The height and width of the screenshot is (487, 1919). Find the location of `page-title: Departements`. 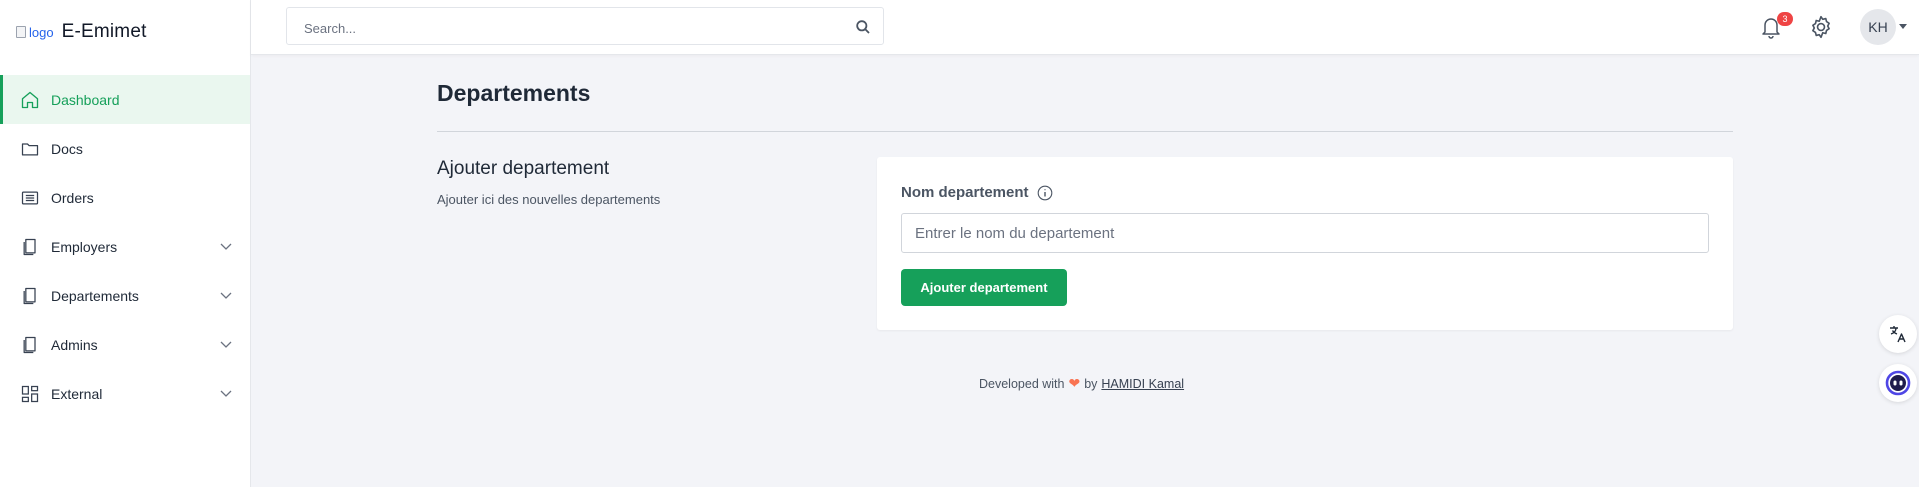

page-title: Departements is located at coordinates (514, 93).